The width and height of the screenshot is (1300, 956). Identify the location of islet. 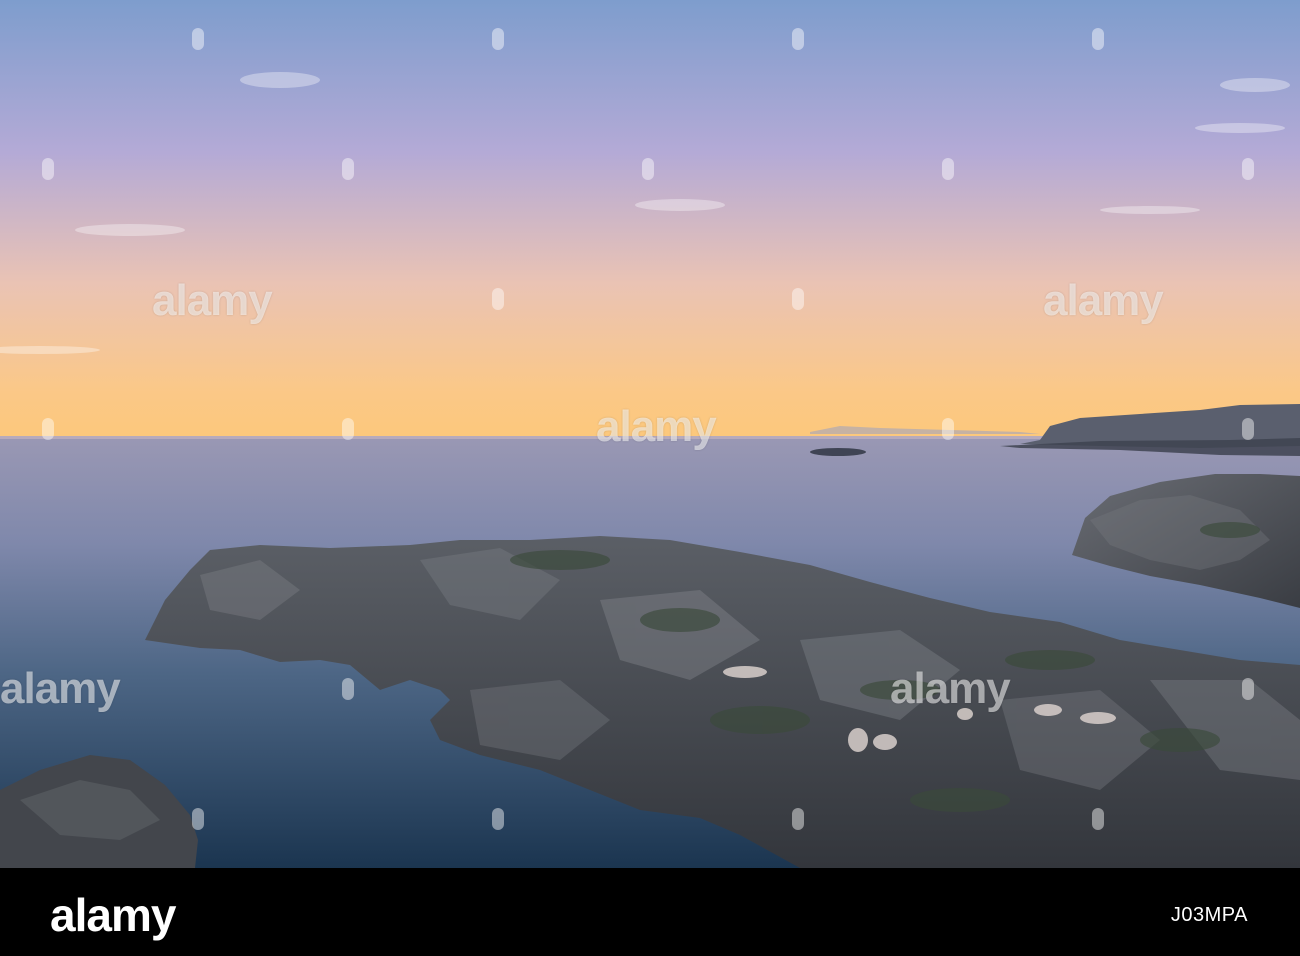
(838, 452).